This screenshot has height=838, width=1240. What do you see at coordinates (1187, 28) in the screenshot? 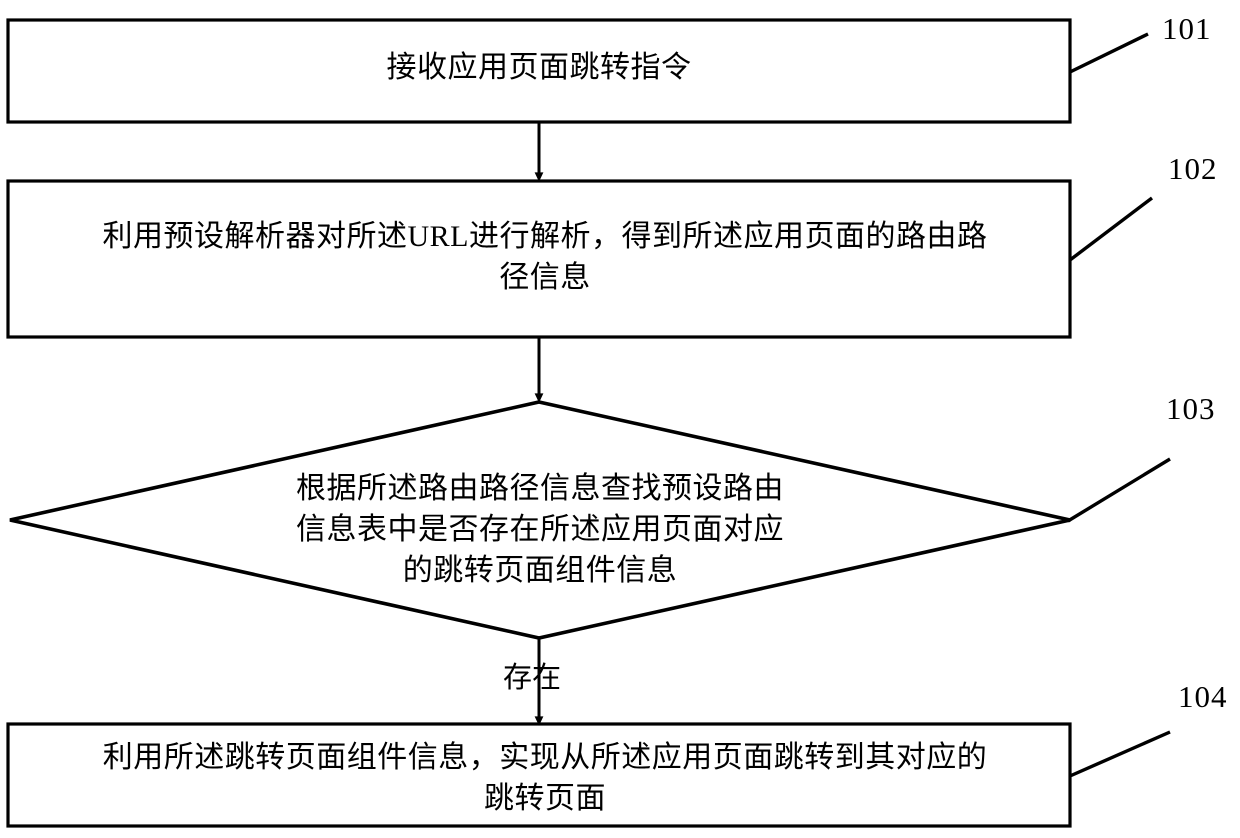
I see `reference-label-101: 101` at bounding box center [1187, 28].